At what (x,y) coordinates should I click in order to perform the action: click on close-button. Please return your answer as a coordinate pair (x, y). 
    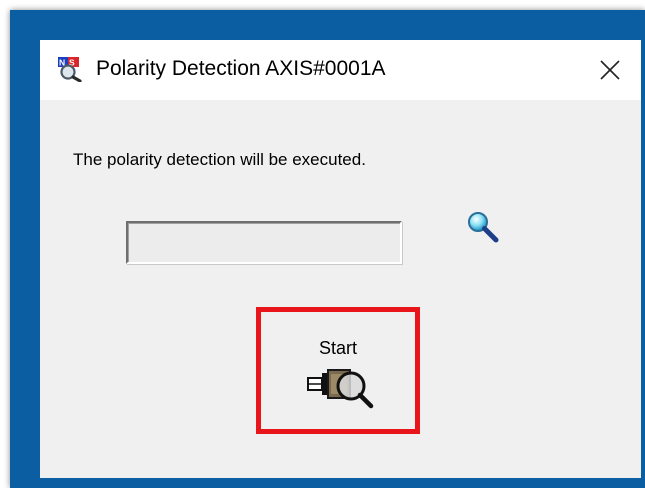
    Looking at the image, I should click on (610, 70).